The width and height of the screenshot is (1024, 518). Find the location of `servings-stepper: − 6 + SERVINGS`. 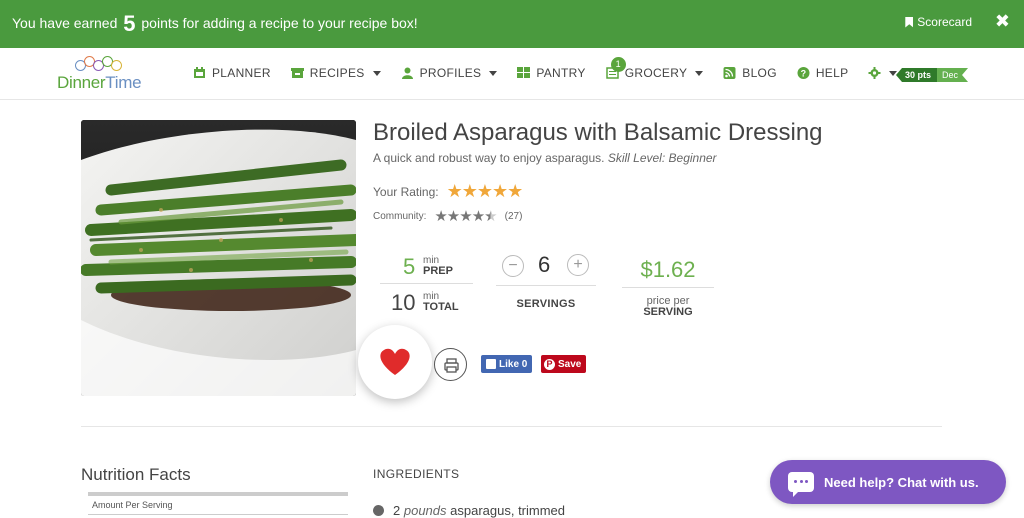

servings-stepper: − 6 + SERVINGS is located at coordinates (546, 285).